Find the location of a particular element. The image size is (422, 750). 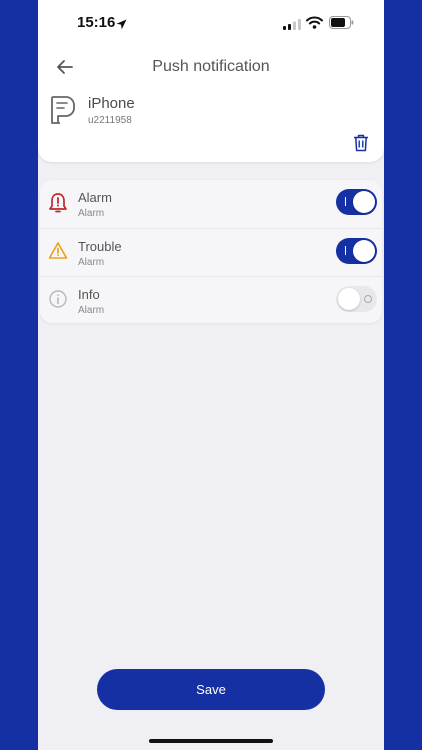

list-item-label: Trouble is located at coordinates (100, 246).